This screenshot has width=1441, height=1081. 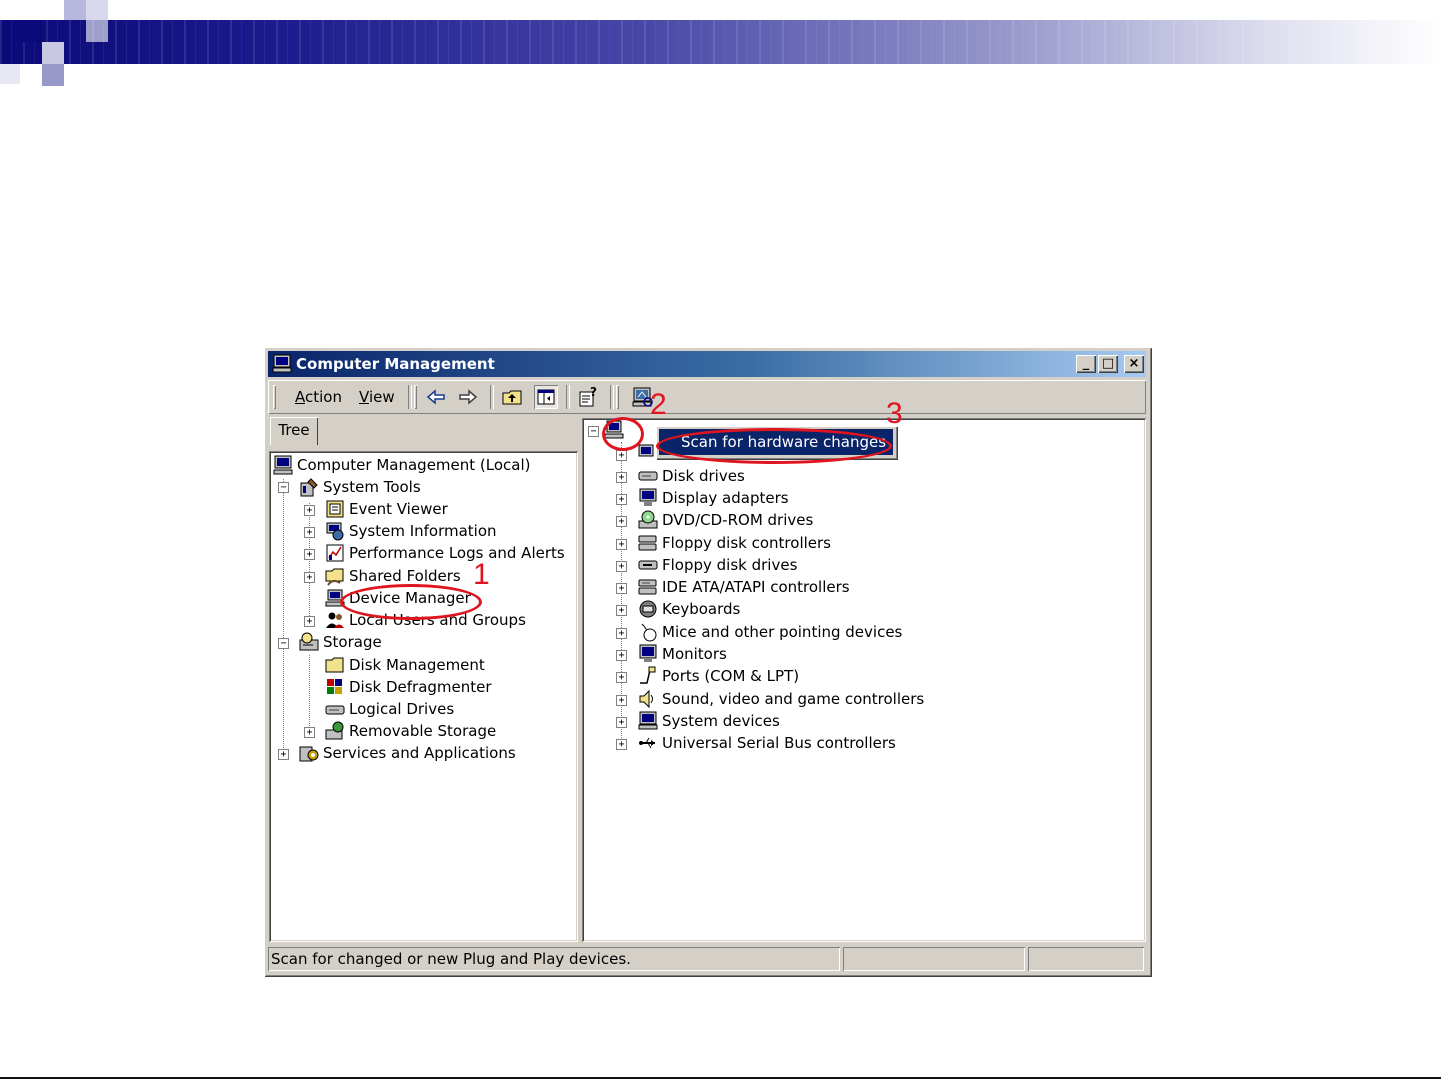 I want to click on system-devices-icon, so click(x=648, y=720).